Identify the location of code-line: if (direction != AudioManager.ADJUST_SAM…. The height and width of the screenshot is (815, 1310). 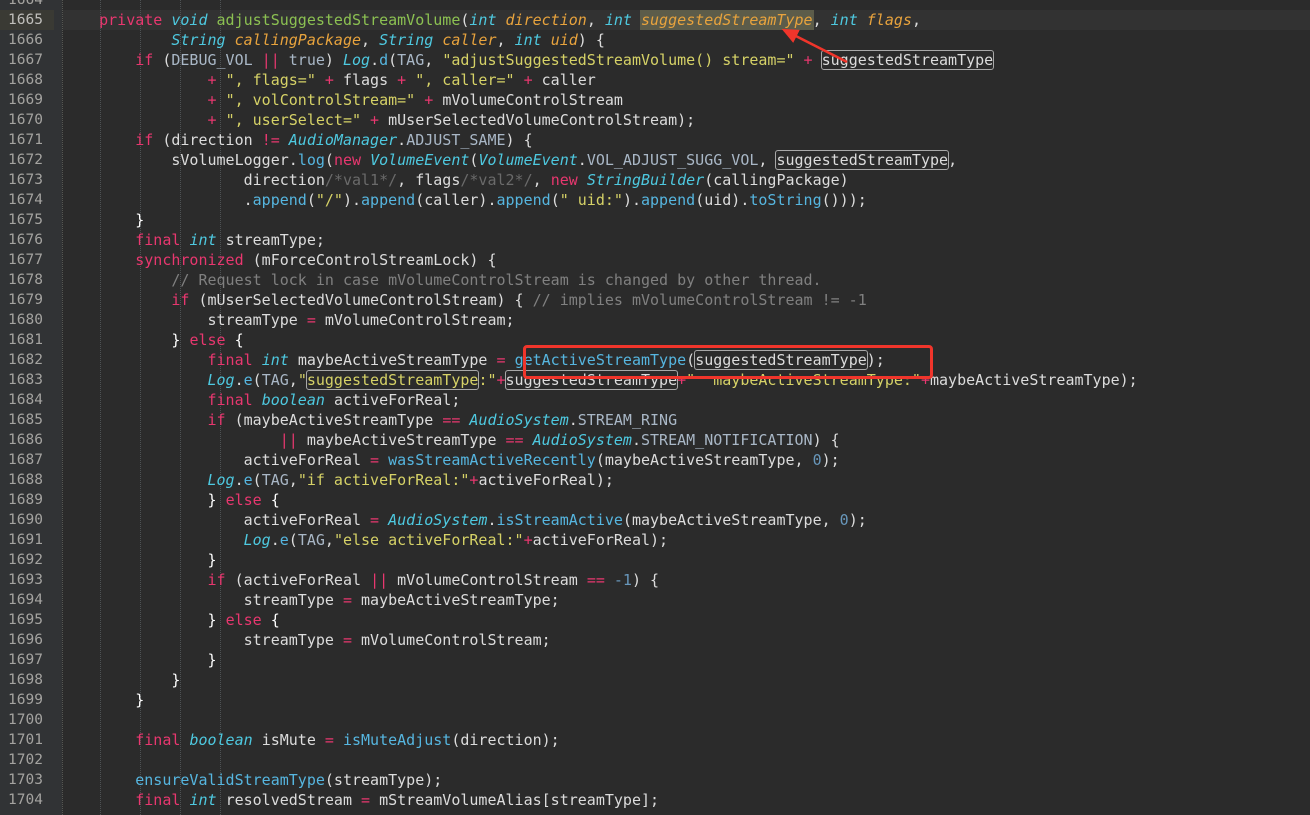
(297, 140).